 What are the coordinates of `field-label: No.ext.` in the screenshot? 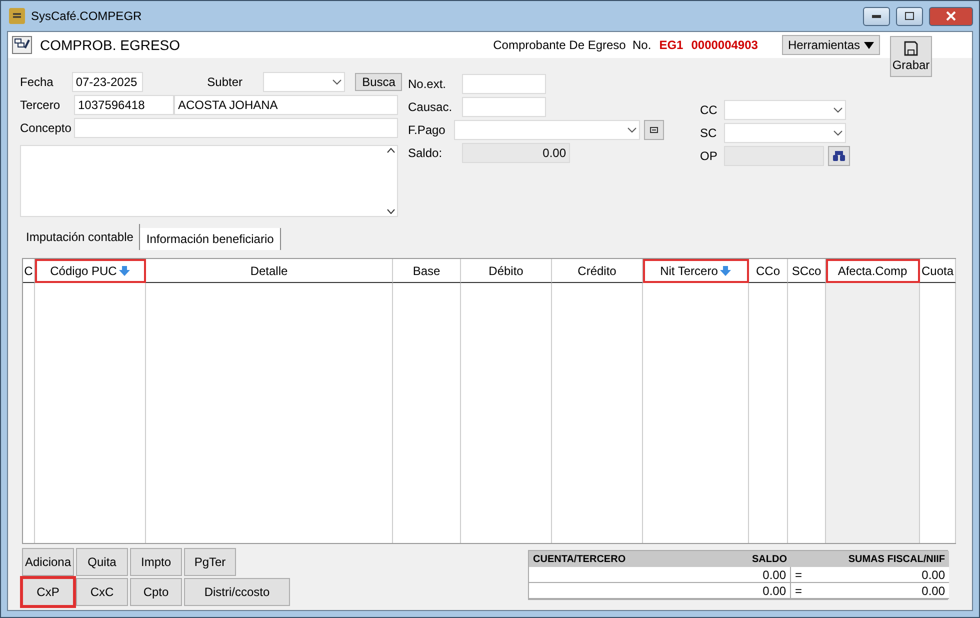 It's located at (428, 84).